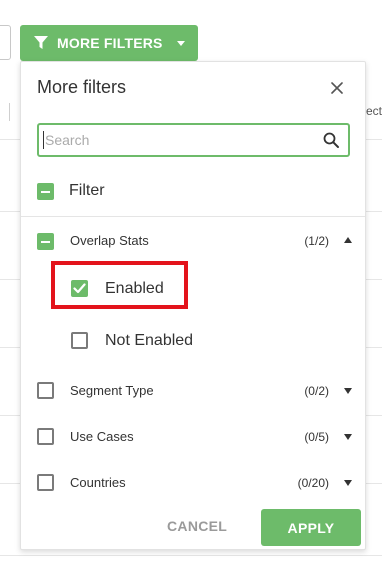 The image size is (382, 565). Describe the element at coordinates (45, 482) in the screenshot. I see `countries-checkbox` at that location.